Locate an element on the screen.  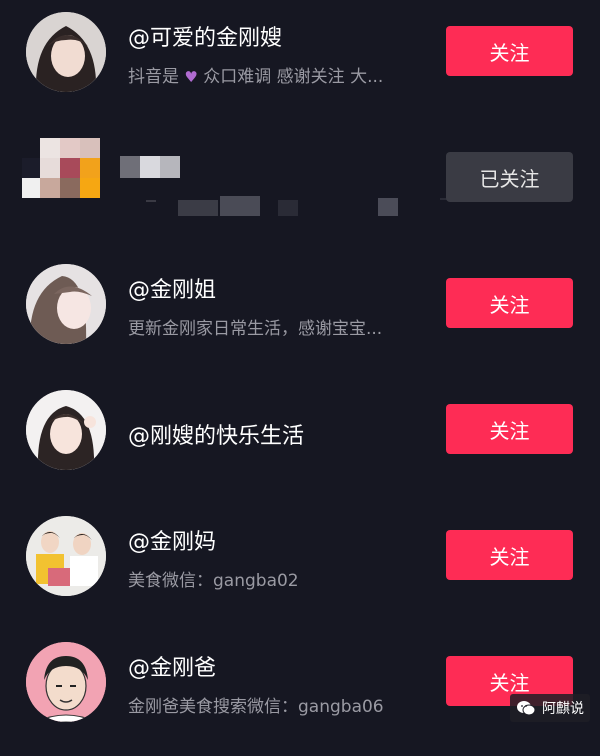
username: @刚嫂的快乐生活 is located at coordinates (216, 434).